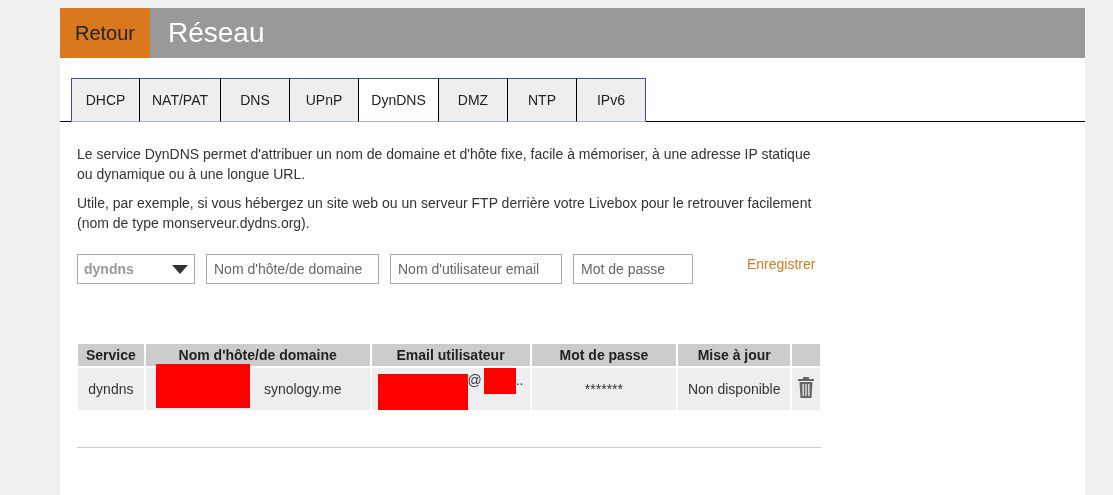  What do you see at coordinates (474, 379) in the screenshot?
I see `table-cell: @` at bounding box center [474, 379].